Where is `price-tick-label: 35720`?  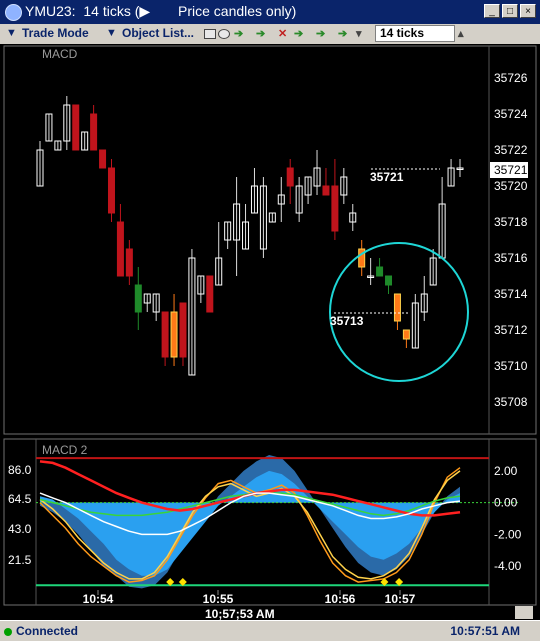
price-tick-label: 35720 is located at coordinates (511, 186).